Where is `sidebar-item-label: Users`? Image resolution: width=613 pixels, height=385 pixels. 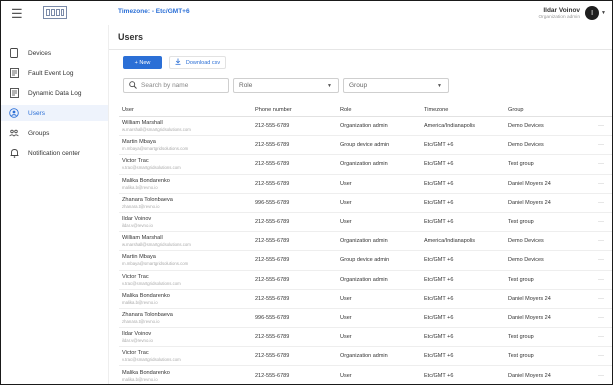 sidebar-item-label: Users is located at coordinates (36, 113).